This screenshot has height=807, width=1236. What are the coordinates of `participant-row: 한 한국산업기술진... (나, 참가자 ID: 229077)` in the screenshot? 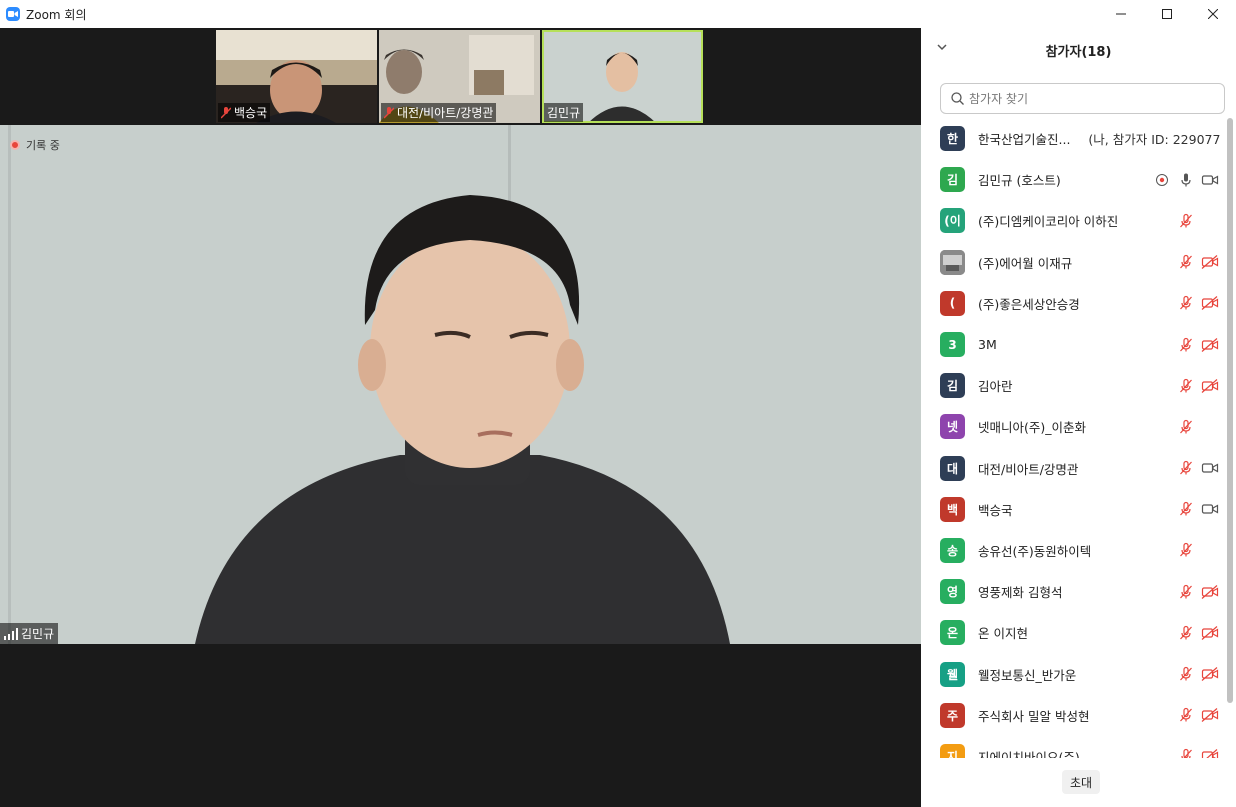 It's located at (1071, 138).